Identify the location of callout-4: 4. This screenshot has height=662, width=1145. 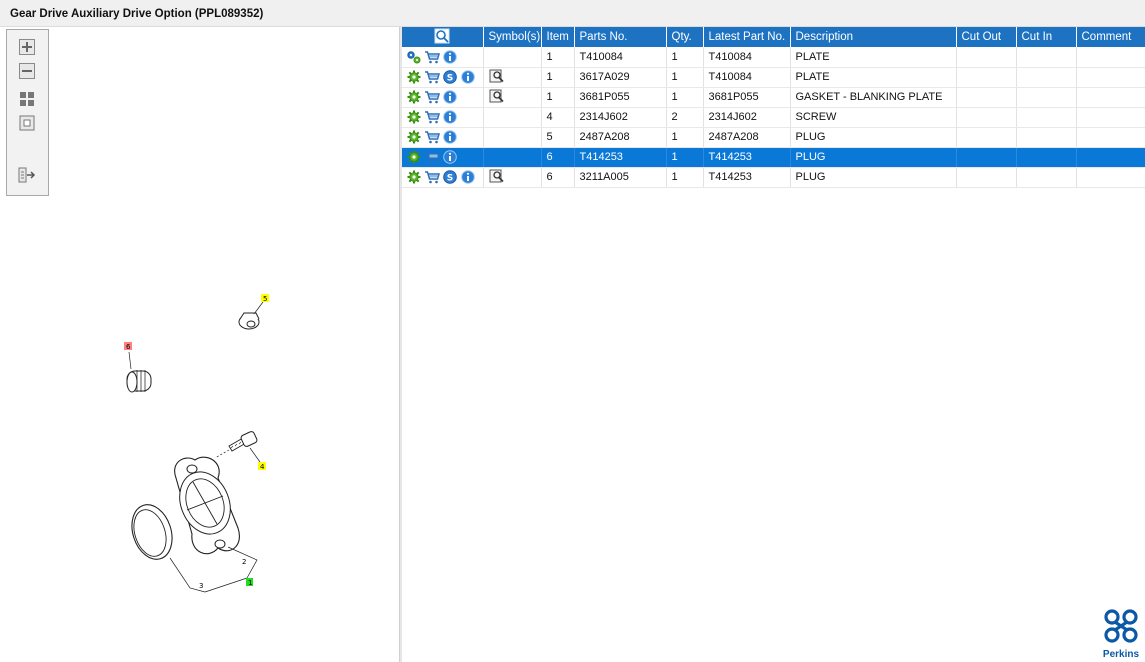
(262, 467).